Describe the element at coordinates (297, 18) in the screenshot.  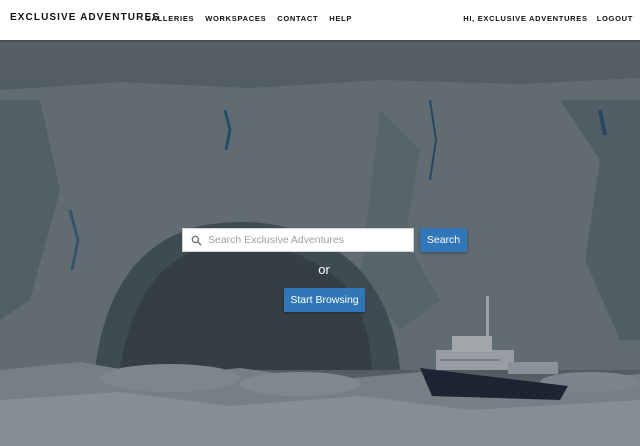
I see `nav-contact: CONTACT` at that location.